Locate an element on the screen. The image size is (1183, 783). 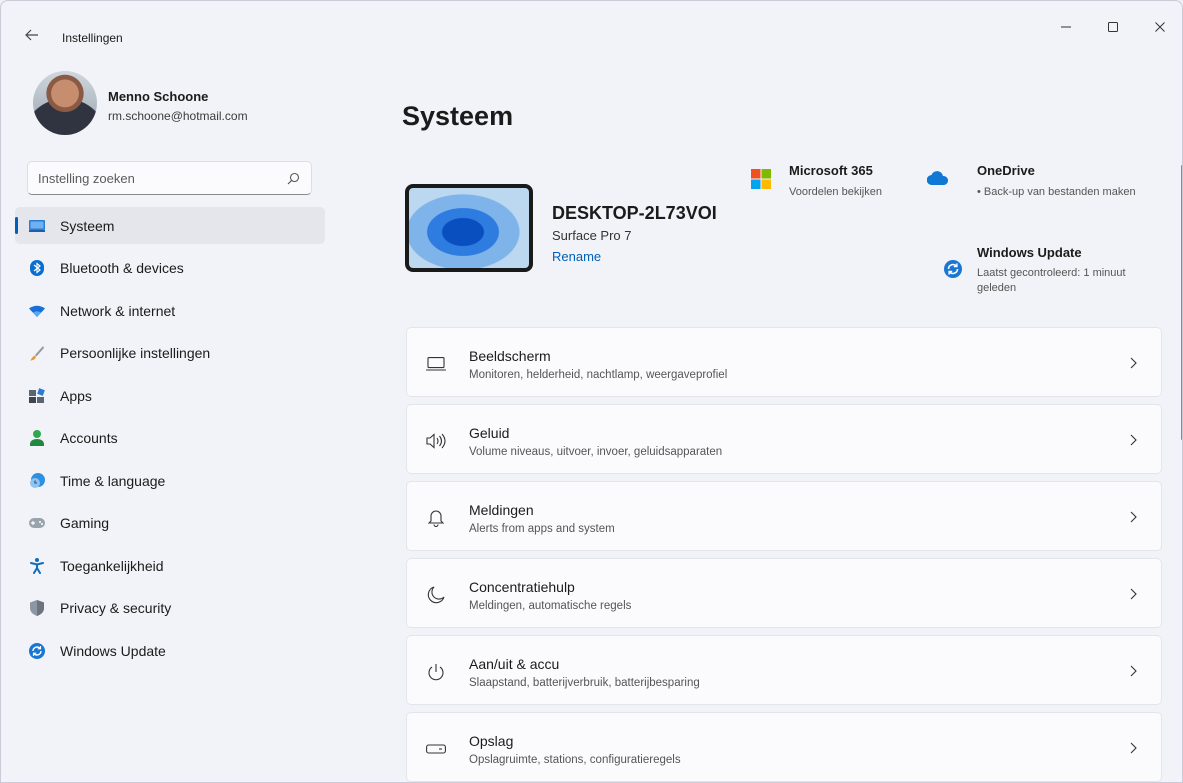
sidebar-item-privacy: Privacy & security is located at coordinates (170, 608).